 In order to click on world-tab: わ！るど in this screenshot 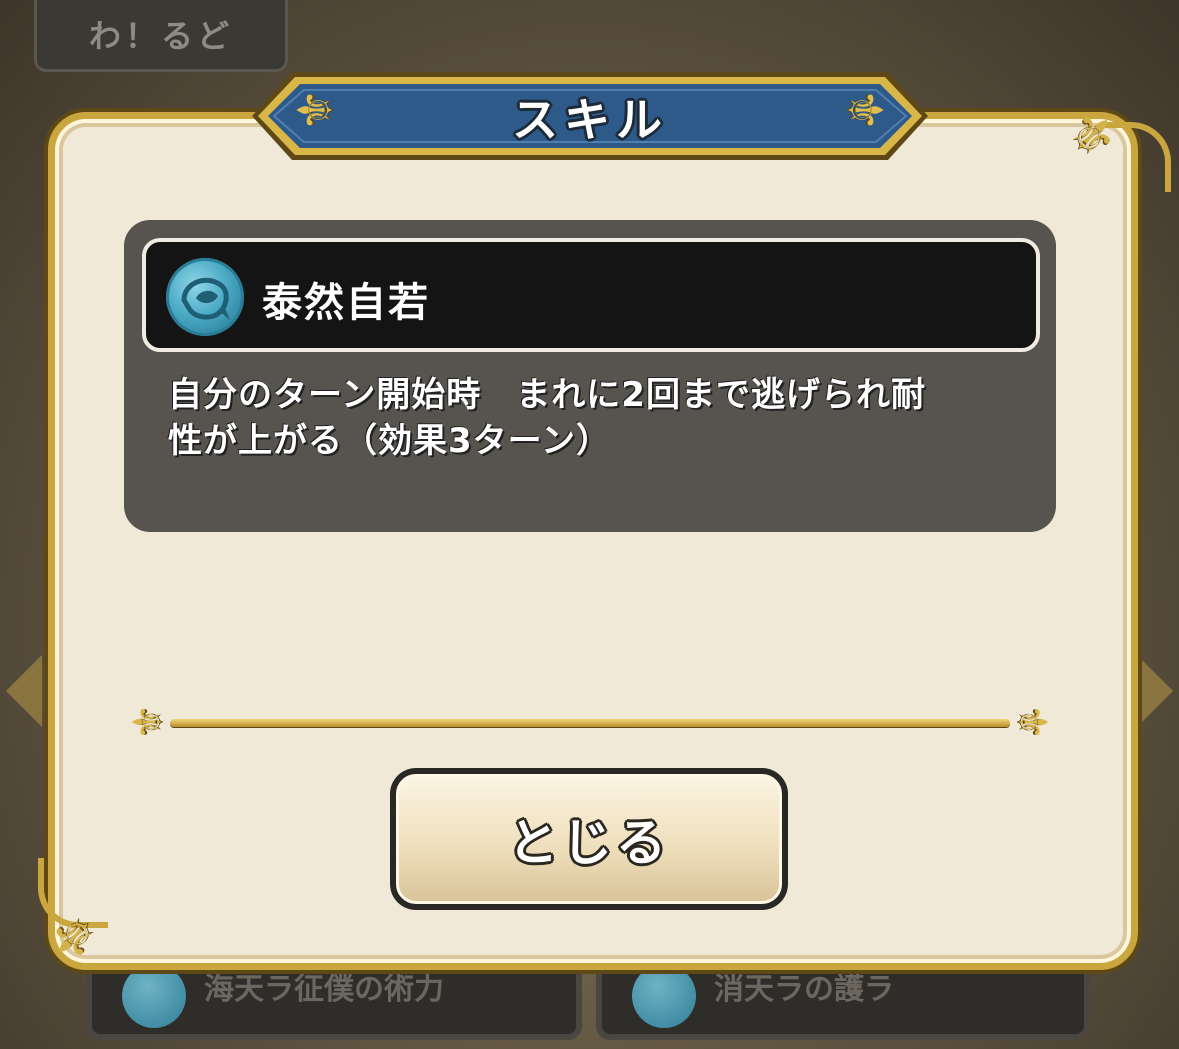, I will do `click(161, 36)`.